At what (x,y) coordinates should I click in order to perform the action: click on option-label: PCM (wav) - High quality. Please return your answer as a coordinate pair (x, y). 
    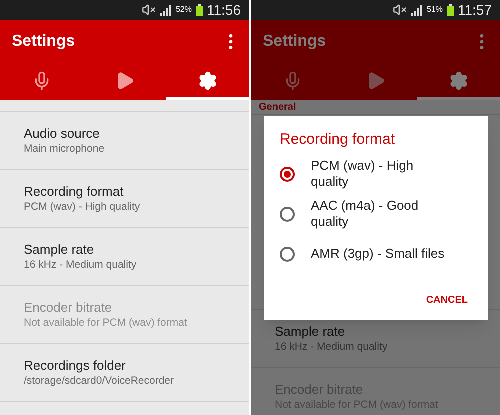
    Looking at the image, I should click on (363, 174).